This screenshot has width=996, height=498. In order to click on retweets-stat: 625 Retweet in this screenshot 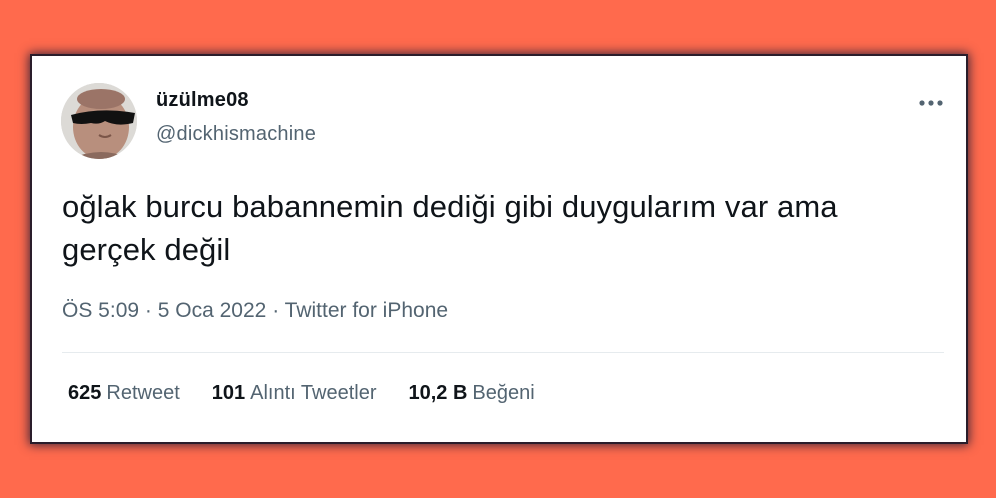, I will do `click(124, 393)`.